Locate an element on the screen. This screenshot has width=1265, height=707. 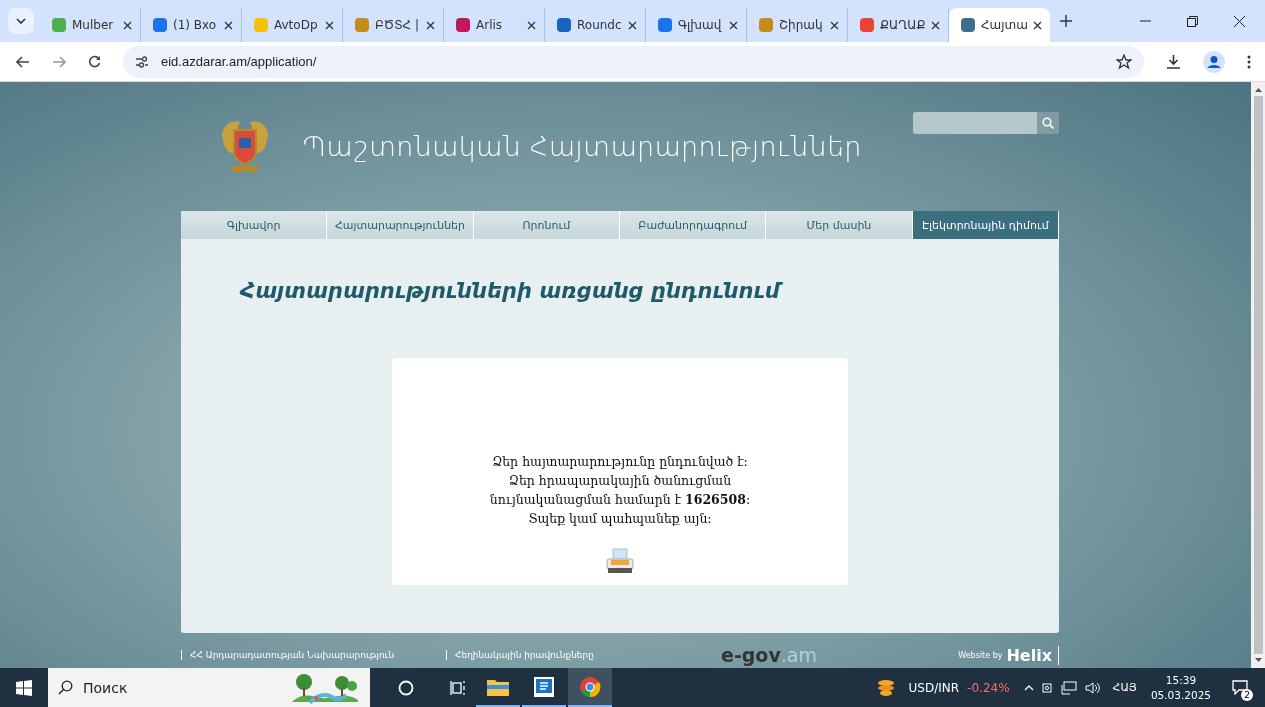
download-icon is located at coordinates (1173, 61).